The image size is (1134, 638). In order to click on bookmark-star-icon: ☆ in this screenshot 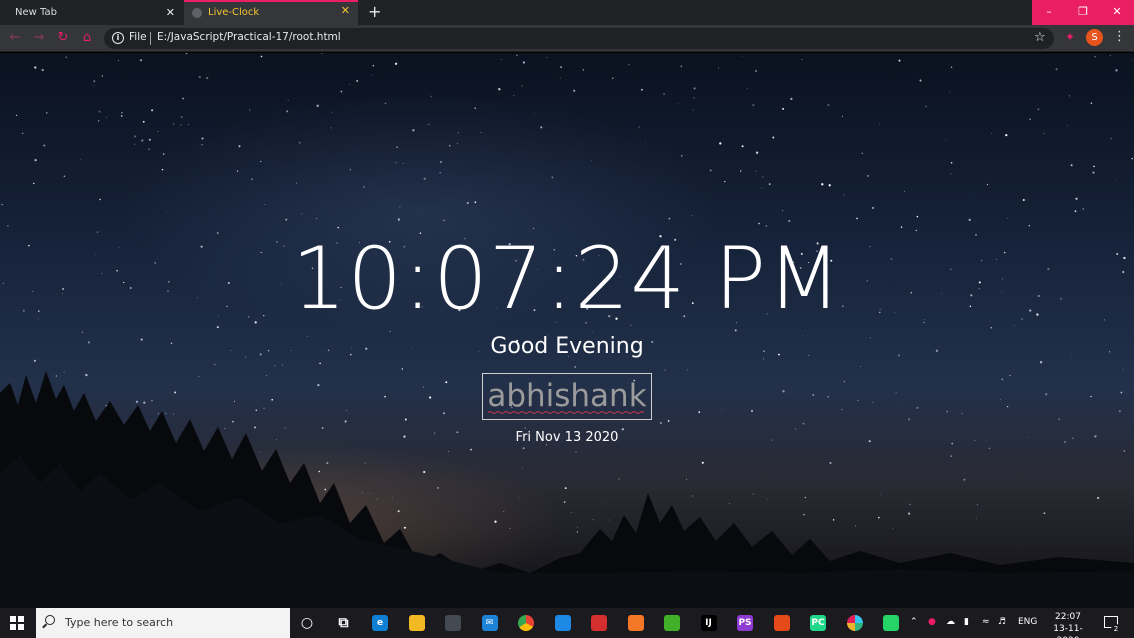, I will do `click(1040, 37)`.